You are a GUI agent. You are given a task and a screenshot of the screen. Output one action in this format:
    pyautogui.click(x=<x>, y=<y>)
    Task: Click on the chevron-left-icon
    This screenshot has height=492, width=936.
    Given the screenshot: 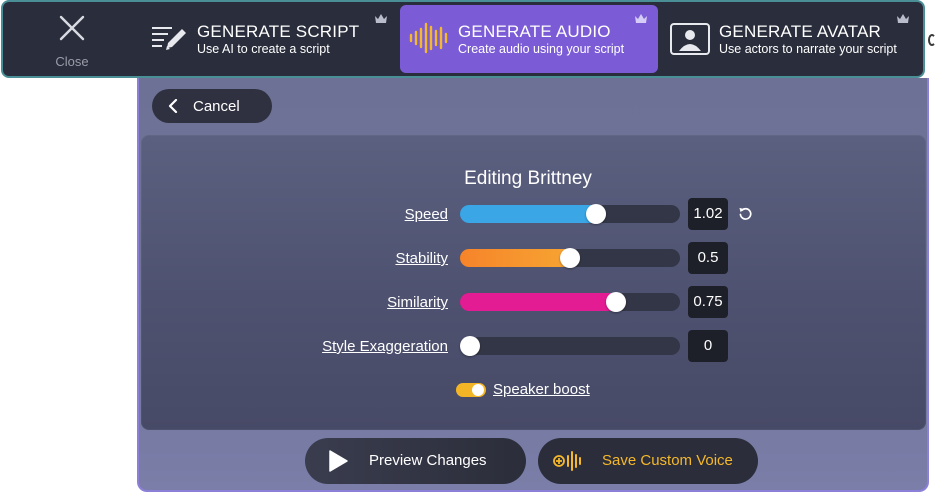 What is the action you would take?
    pyautogui.click(x=173, y=106)
    